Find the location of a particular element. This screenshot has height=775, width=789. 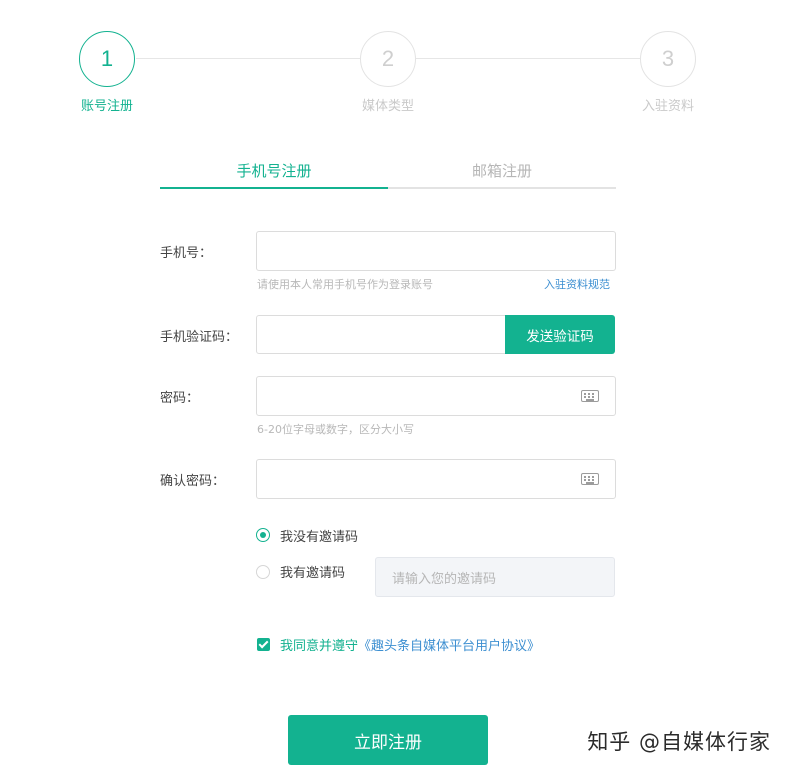

confirm-password-label: 确认密码： is located at coordinates (193, 481).